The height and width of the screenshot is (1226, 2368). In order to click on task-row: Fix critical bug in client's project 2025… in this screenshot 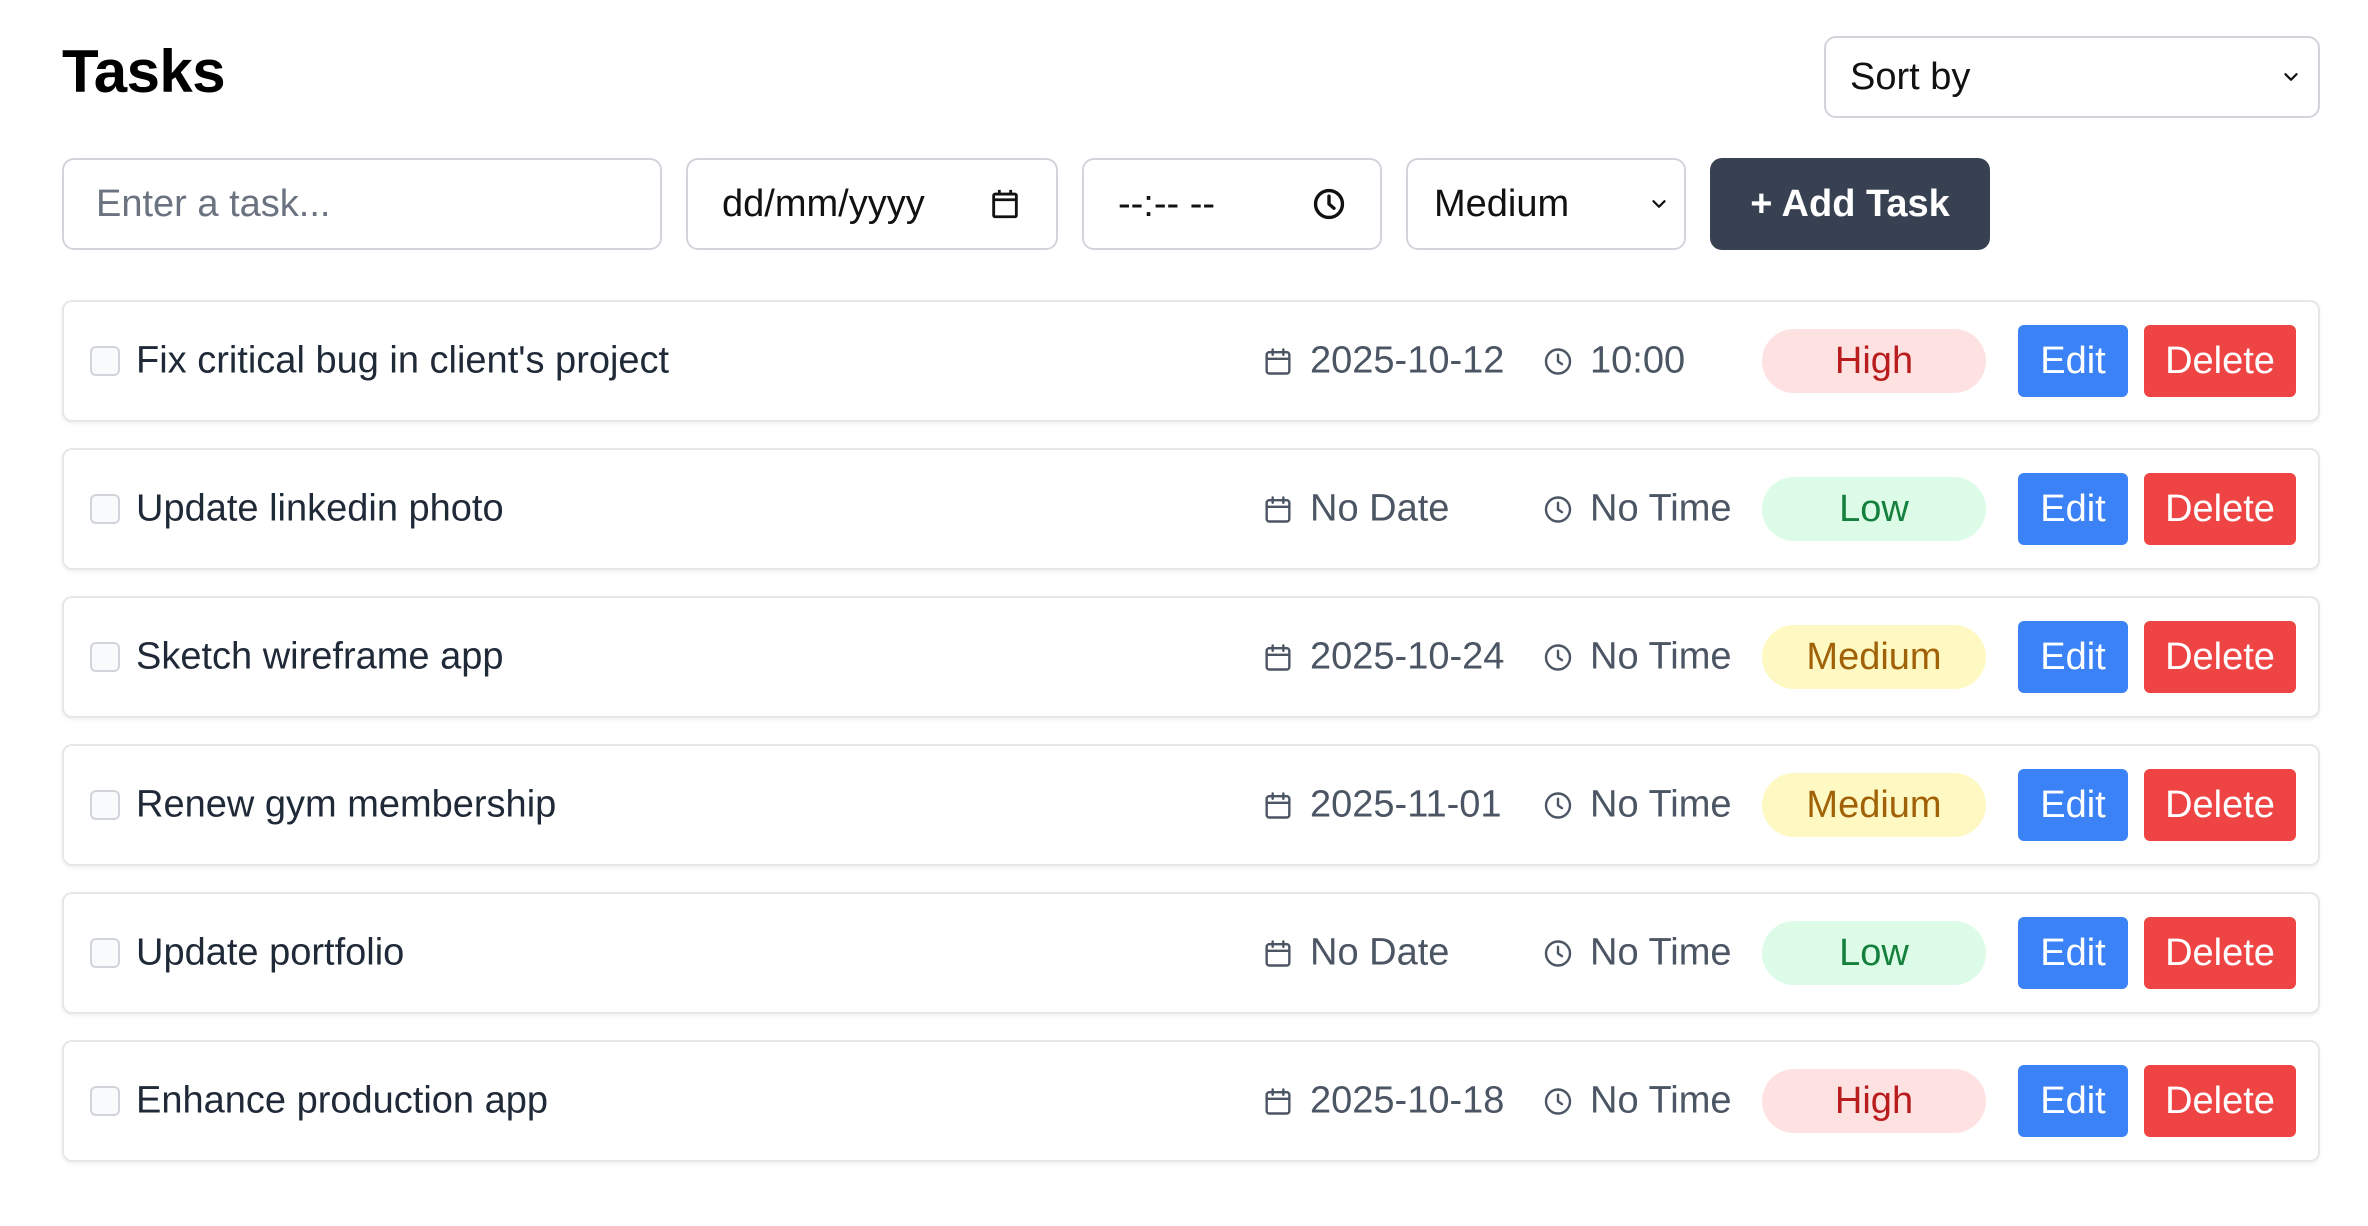, I will do `click(1191, 361)`.